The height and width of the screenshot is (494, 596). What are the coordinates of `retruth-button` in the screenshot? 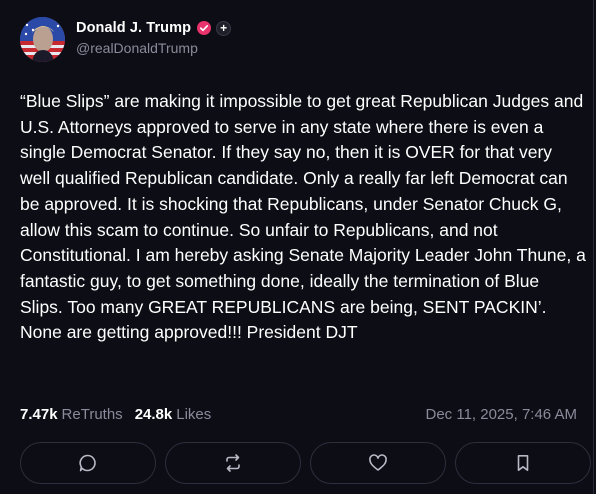 It's located at (233, 463).